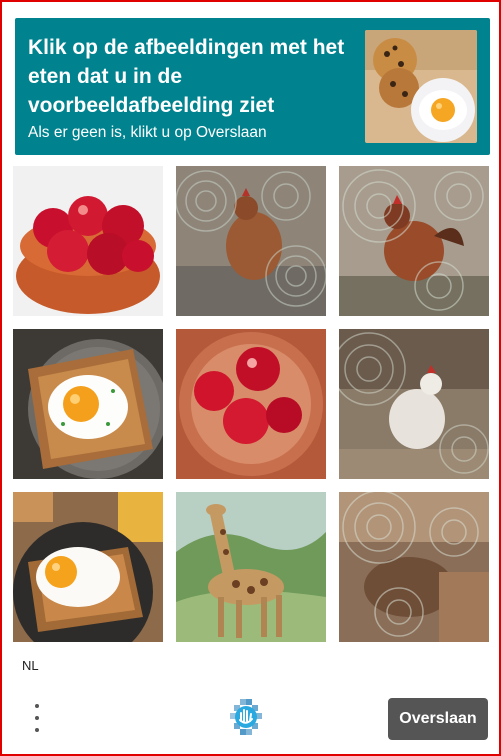 The height and width of the screenshot is (756, 501). Describe the element at coordinates (37, 718) in the screenshot. I see `vertical-dots-icon` at that location.